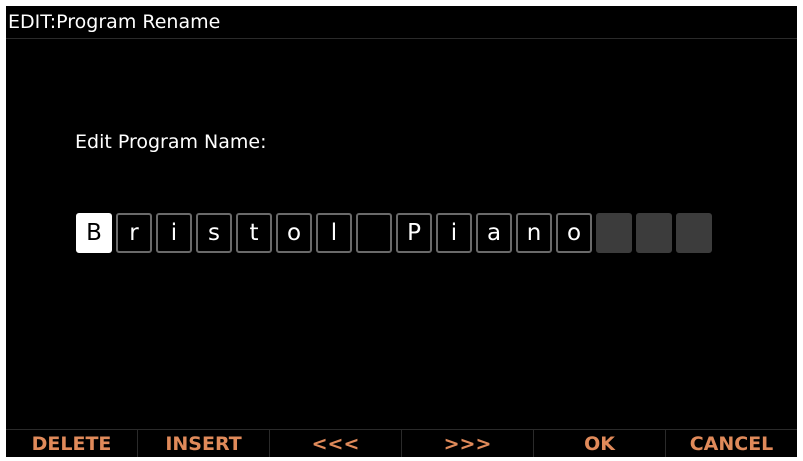  What do you see at coordinates (94, 233) in the screenshot?
I see `char-cell: B` at bounding box center [94, 233].